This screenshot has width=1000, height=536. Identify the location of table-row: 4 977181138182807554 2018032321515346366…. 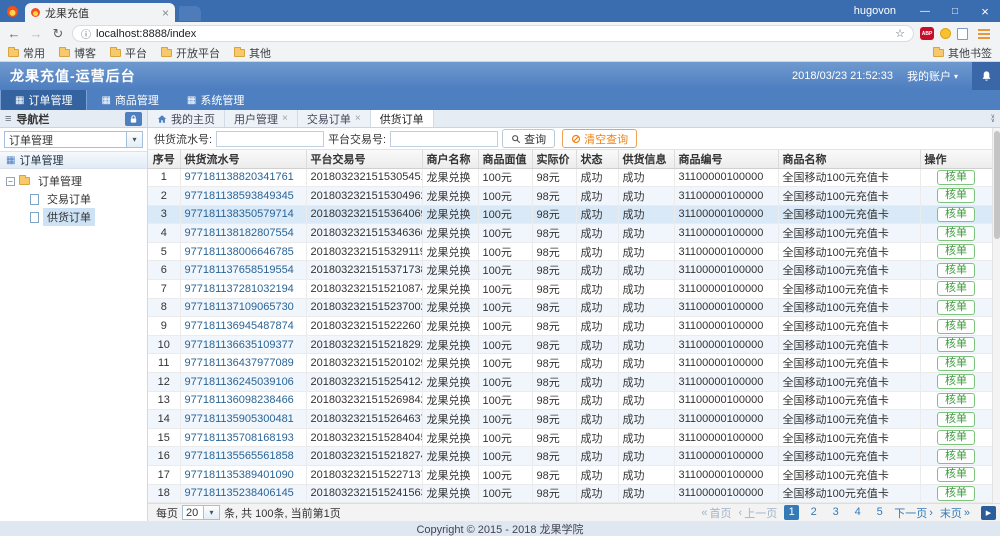
(570, 233).